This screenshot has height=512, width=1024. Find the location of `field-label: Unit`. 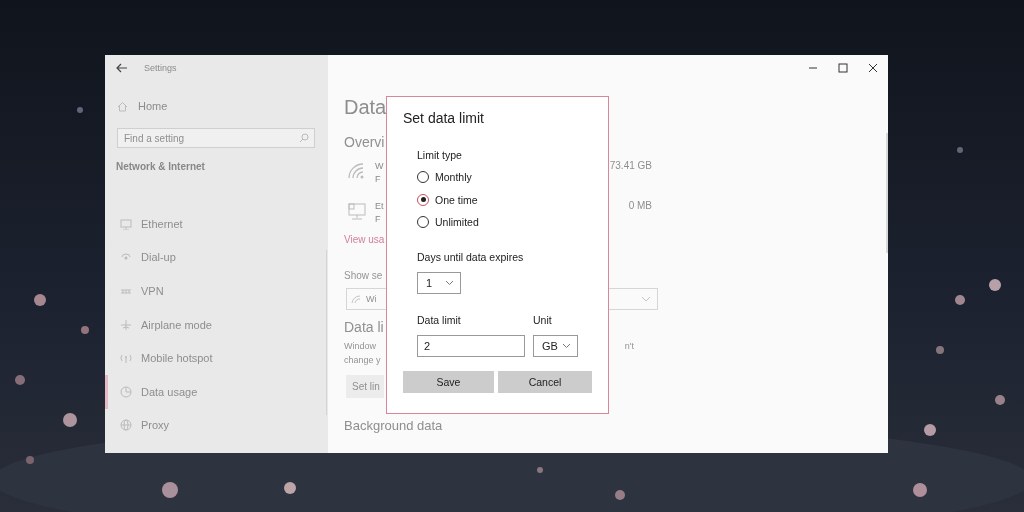

field-label: Unit is located at coordinates (543, 320).